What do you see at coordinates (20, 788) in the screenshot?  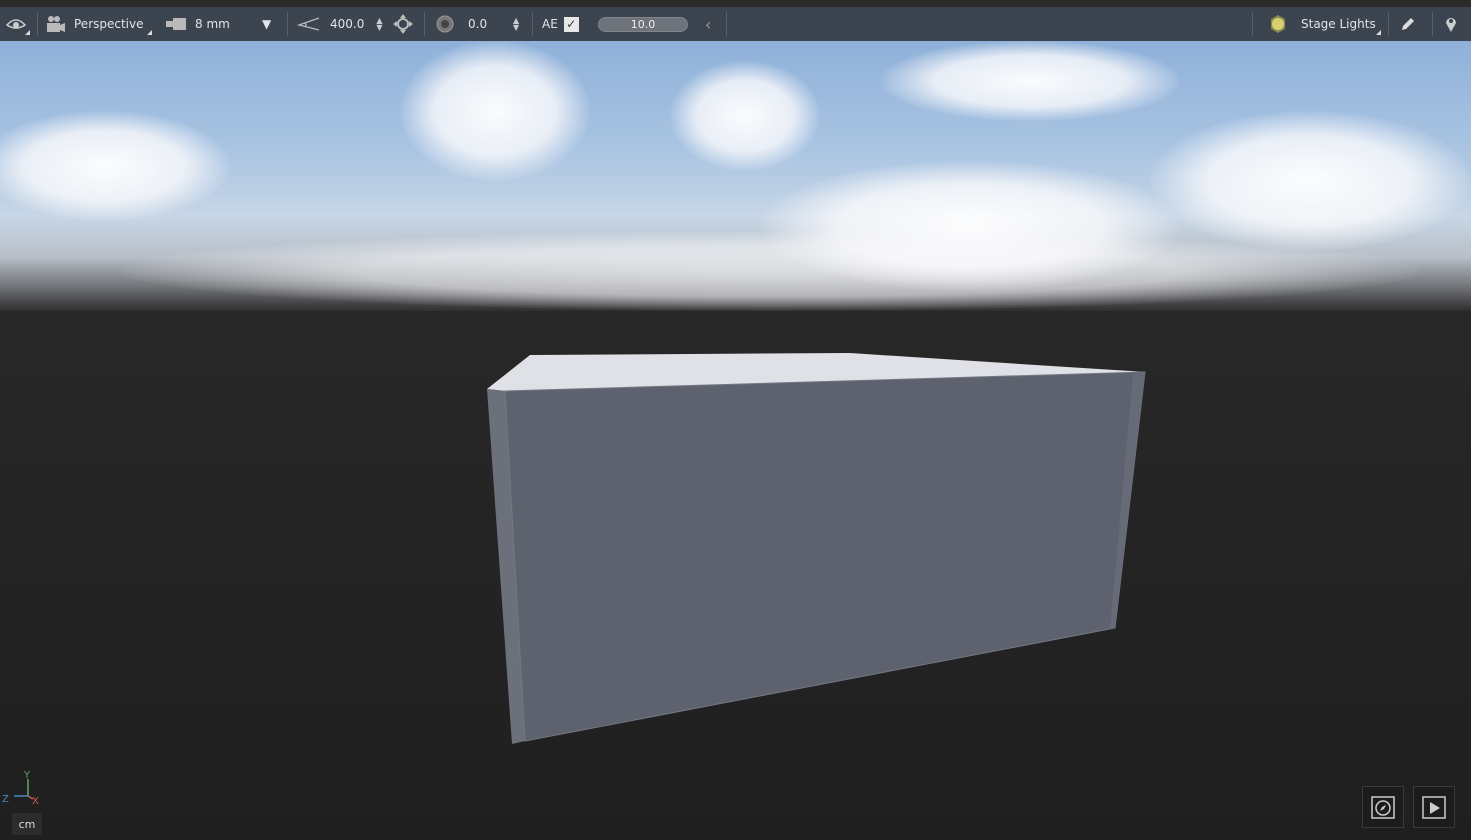 I see `axis-gizmo: Y Z X` at bounding box center [20, 788].